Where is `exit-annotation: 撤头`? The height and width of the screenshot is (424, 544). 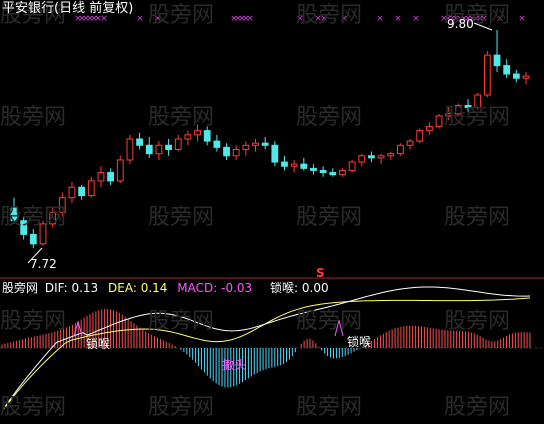 exit-annotation: 撤头 is located at coordinates (234, 365).